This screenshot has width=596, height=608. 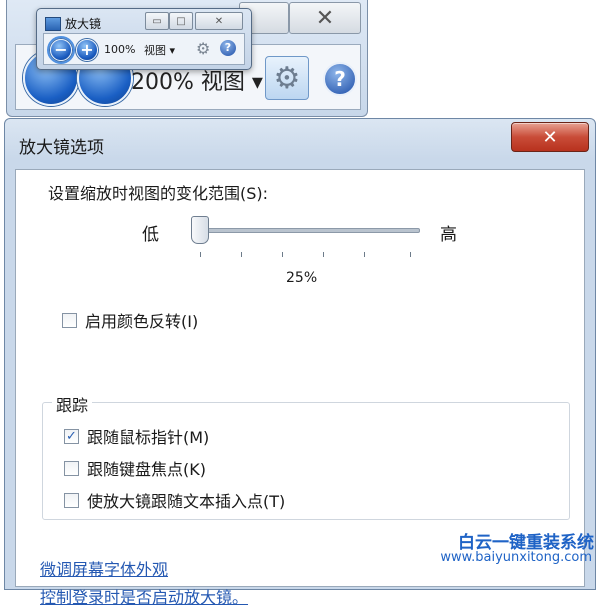 I want to click on maximize-button: □, so click(x=181, y=21).